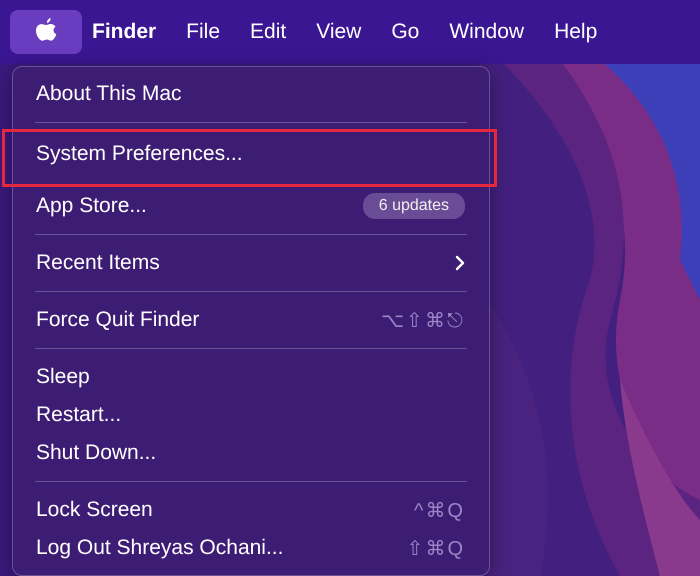  What do you see at coordinates (95, 510) in the screenshot?
I see `menu-item-label: Lock Screen` at bounding box center [95, 510].